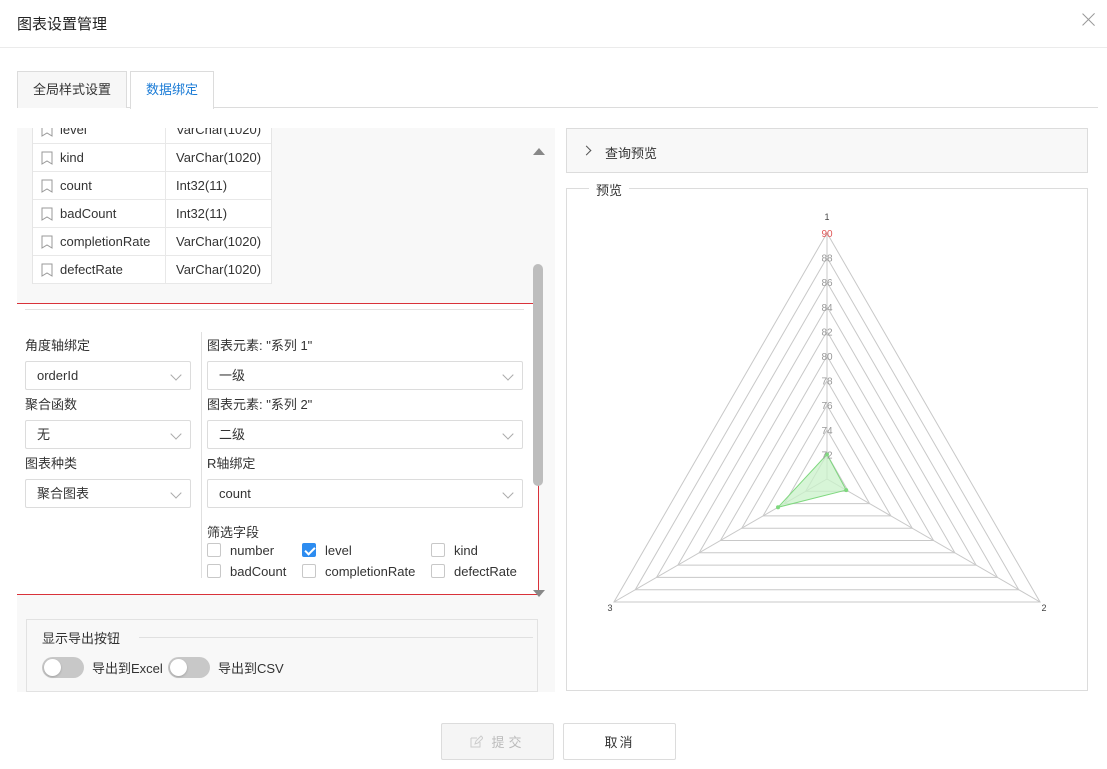 Image resolution: width=1107 pixels, height=769 pixels. Describe the element at coordinates (72, 157) in the screenshot. I see `field-name: kind` at that location.